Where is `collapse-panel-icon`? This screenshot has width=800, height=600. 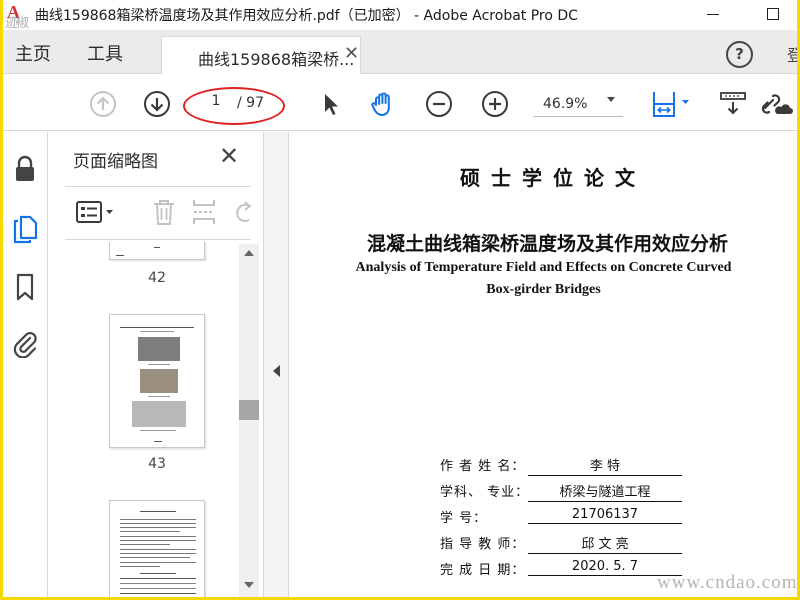 collapse-panel-icon is located at coordinates (276, 371).